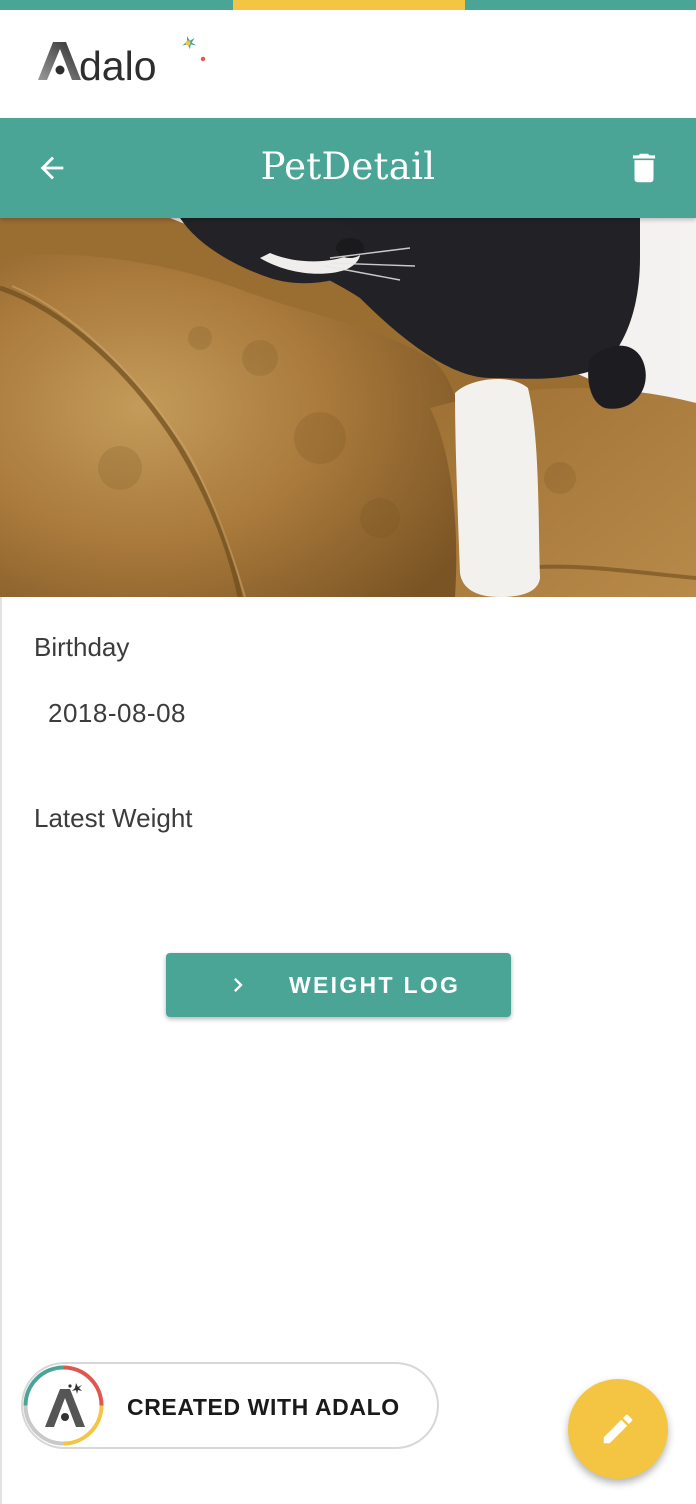  I want to click on latest-weight-label: Latest Weight, so click(113, 818).